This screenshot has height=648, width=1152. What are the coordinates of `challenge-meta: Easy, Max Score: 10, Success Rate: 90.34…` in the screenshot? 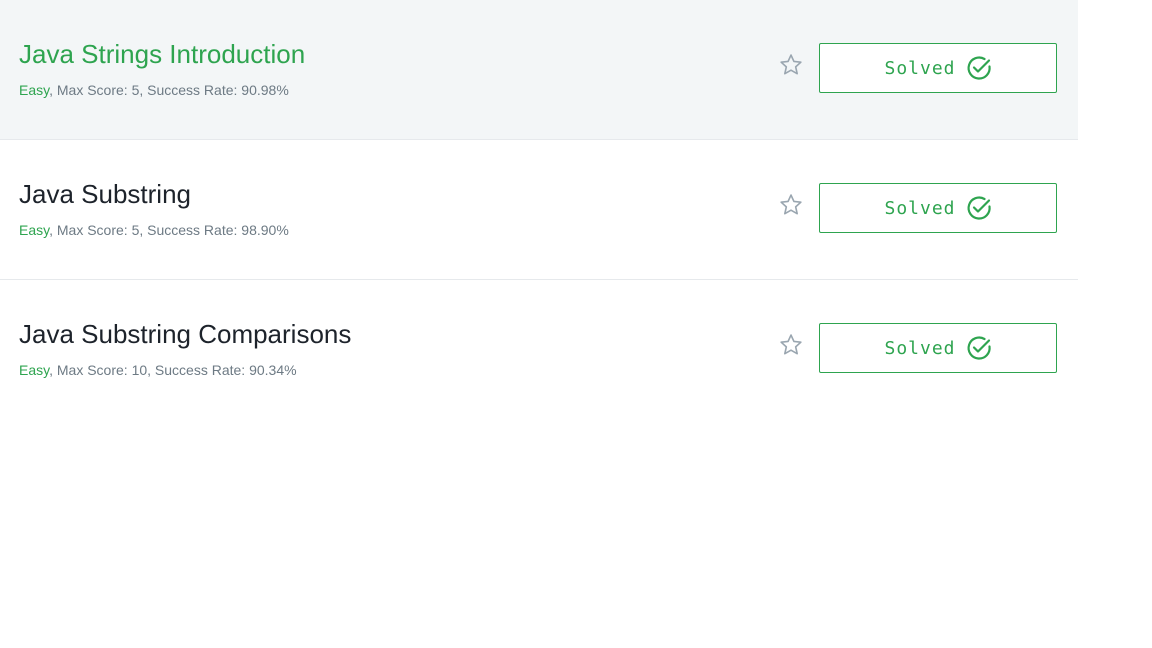 It's located at (158, 370).